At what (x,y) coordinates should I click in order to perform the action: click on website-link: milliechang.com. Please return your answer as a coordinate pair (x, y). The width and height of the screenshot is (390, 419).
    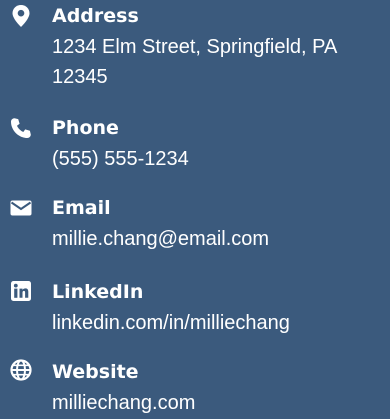
    Looking at the image, I should click on (219, 403).